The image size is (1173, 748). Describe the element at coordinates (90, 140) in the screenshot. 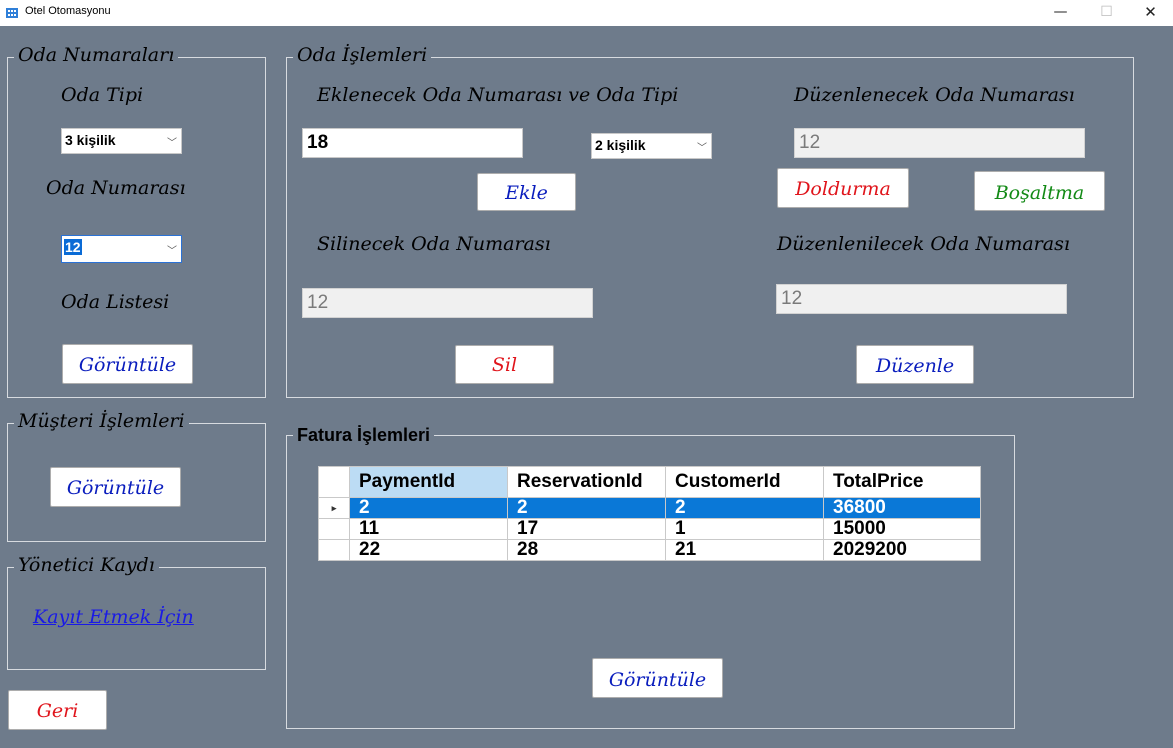

I see `oda-tipi-value: 3 kişilik` at that location.